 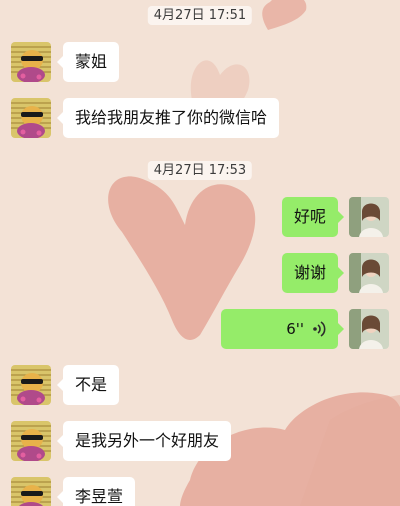 What do you see at coordinates (88, 62) in the screenshot?
I see `message-bubble-incoming: 蒙姐` at bounding box center [88, 62].